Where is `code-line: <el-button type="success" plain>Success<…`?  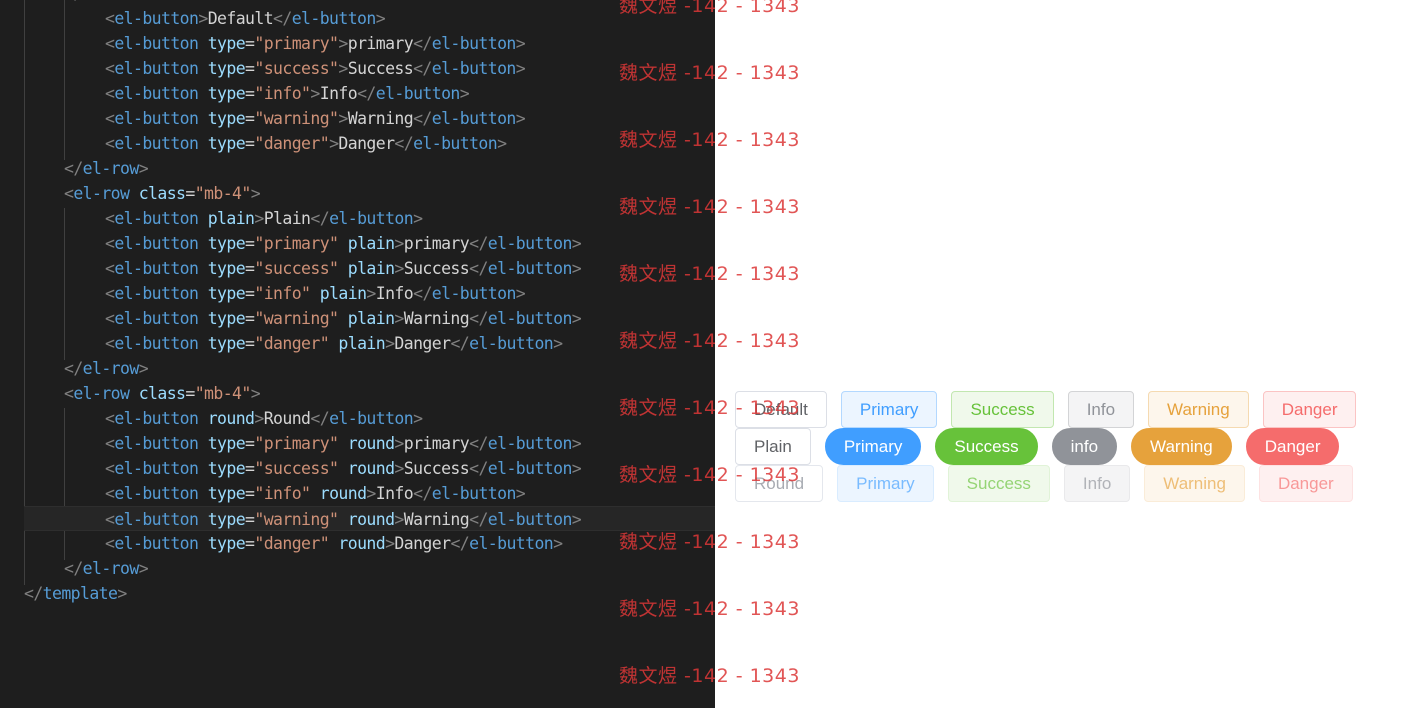 code-line: <el-button type="success" plain>Success<… is located at coordinates (343, 268).